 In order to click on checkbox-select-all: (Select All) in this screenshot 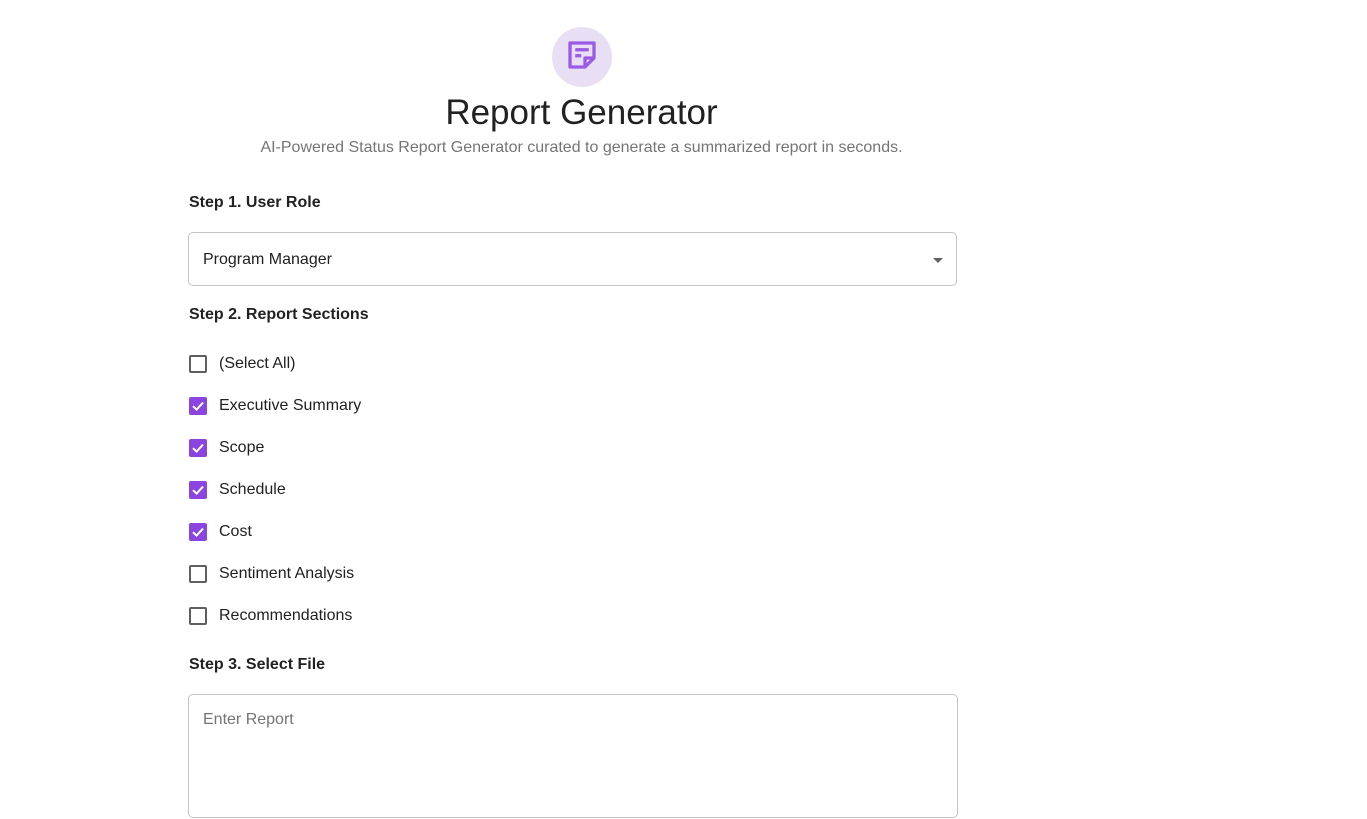, I will do `click(242, 364)`.